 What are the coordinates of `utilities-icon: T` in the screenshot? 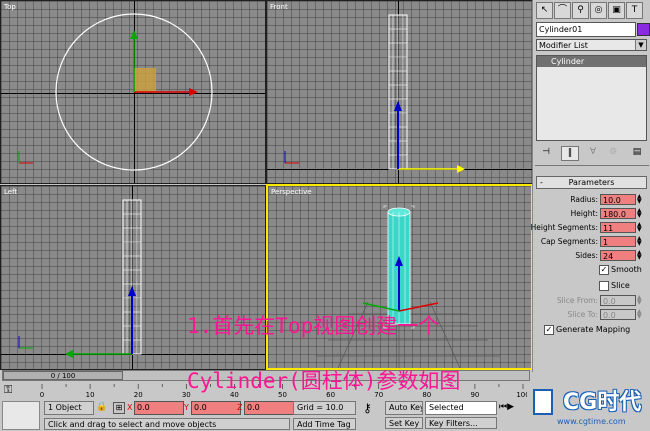 It's located at (634, 10).